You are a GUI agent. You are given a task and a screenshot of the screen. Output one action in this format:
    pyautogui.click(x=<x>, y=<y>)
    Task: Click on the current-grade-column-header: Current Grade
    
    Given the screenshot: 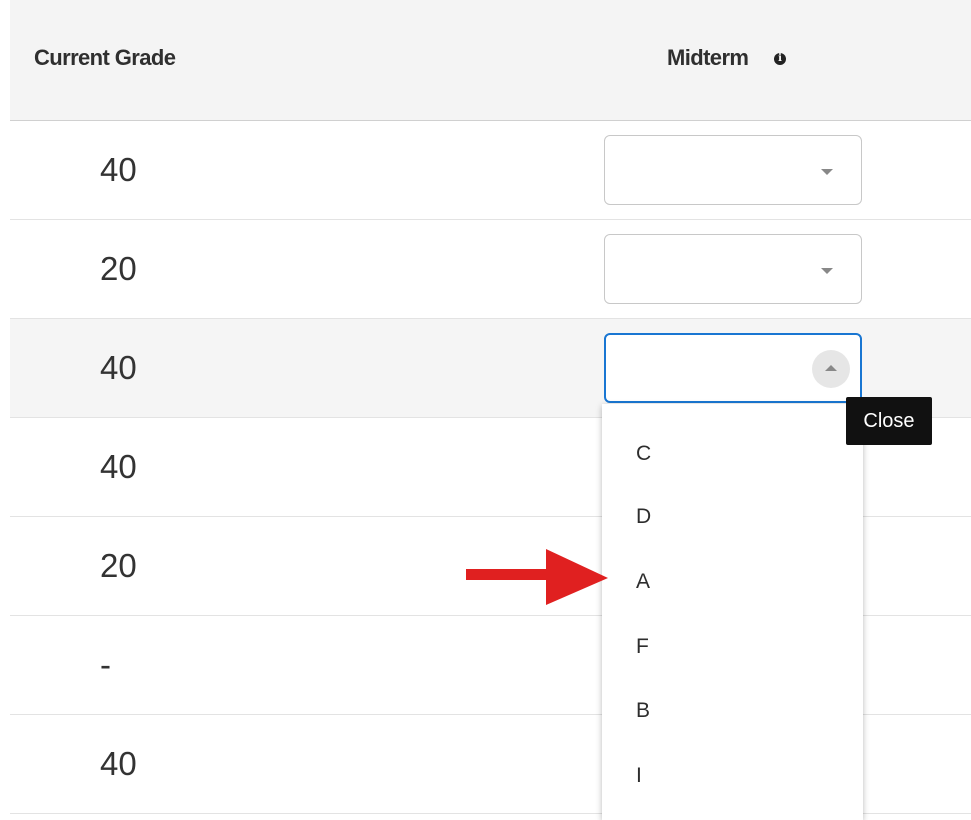 What is the action you would take?
    pyautogui.click(x=105, y=57)
    